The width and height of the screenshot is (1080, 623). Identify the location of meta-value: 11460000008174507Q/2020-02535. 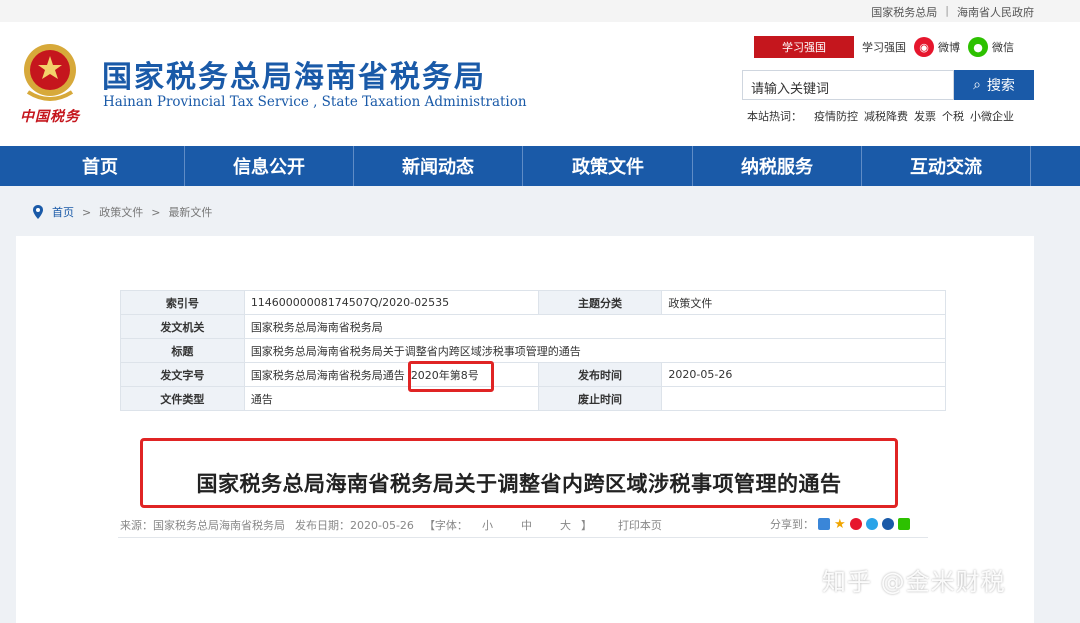
(391, 302).